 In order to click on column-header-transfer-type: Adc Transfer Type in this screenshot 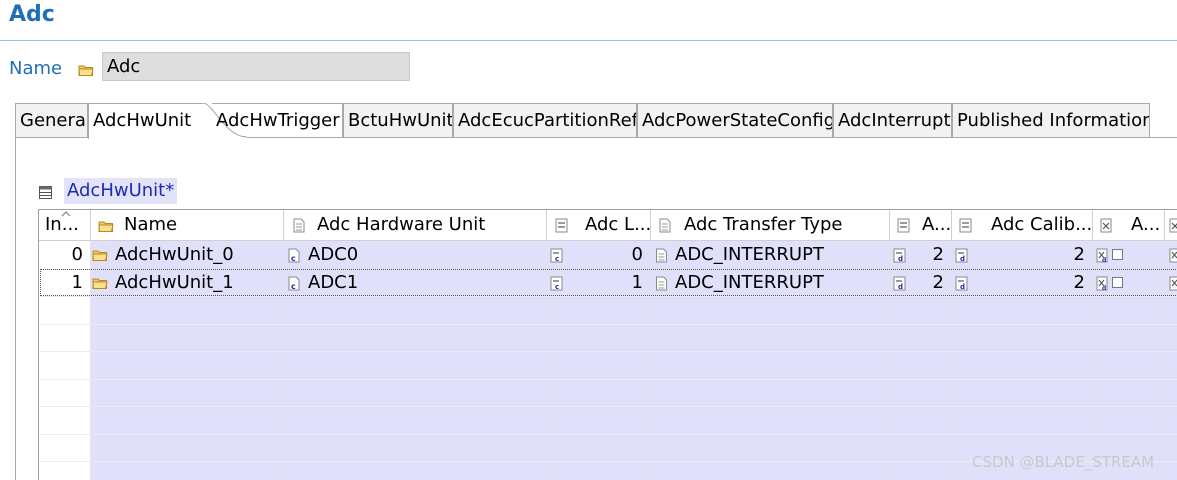, I will do `click(770, 225)`.